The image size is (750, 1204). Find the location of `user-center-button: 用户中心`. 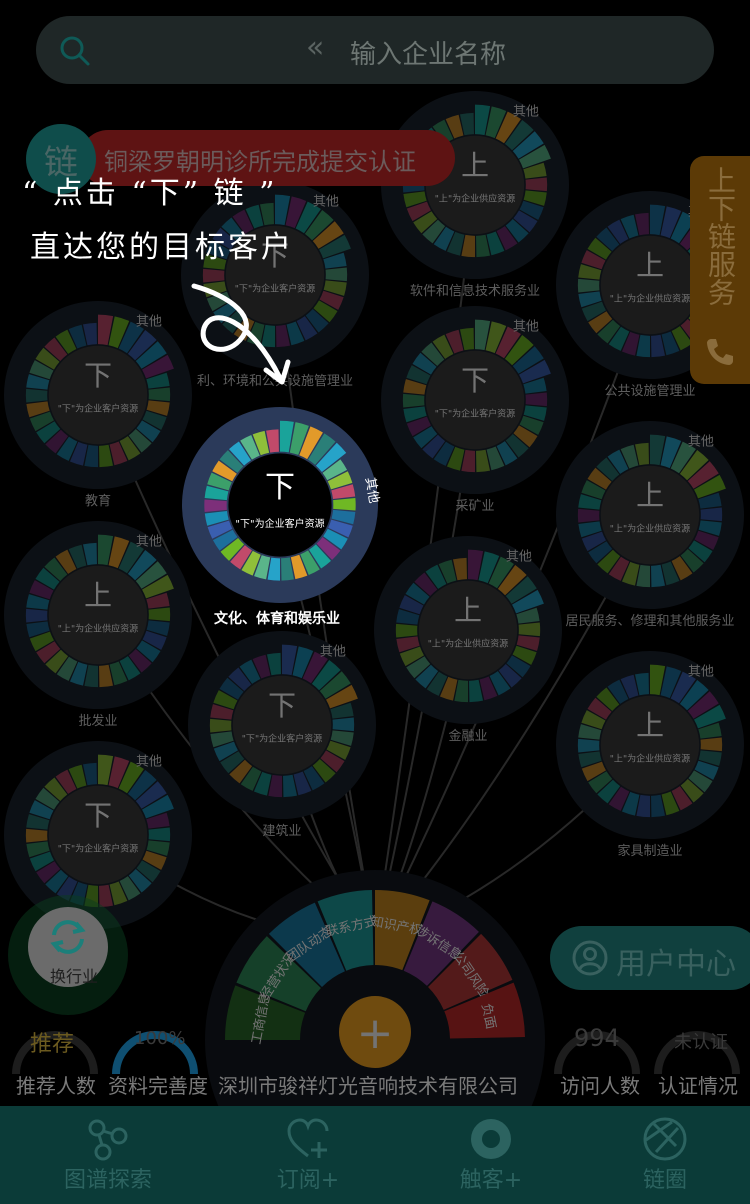

user-center-button: 用户中心 is located at coordinates (650, 958).